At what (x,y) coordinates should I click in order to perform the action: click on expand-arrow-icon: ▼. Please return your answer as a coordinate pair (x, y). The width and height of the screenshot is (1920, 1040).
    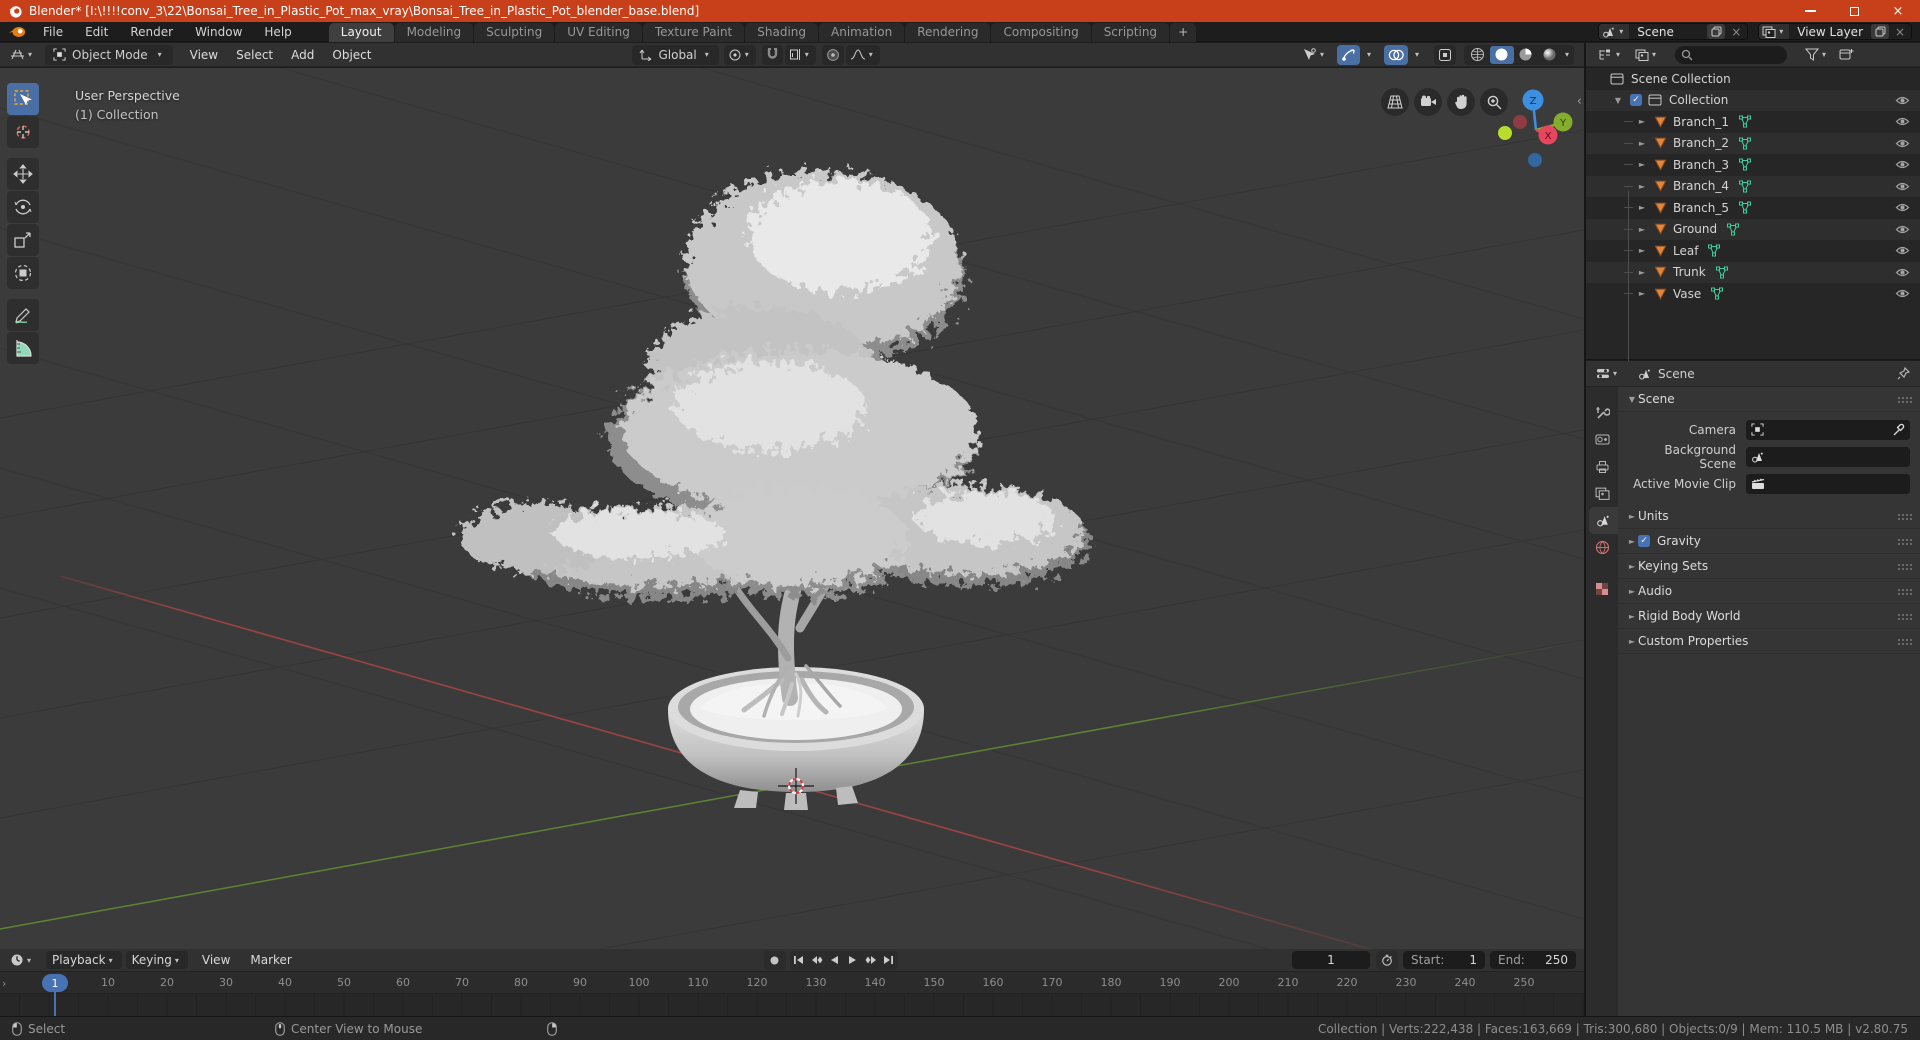
    Looking at the image, I should click on (1618, 100).